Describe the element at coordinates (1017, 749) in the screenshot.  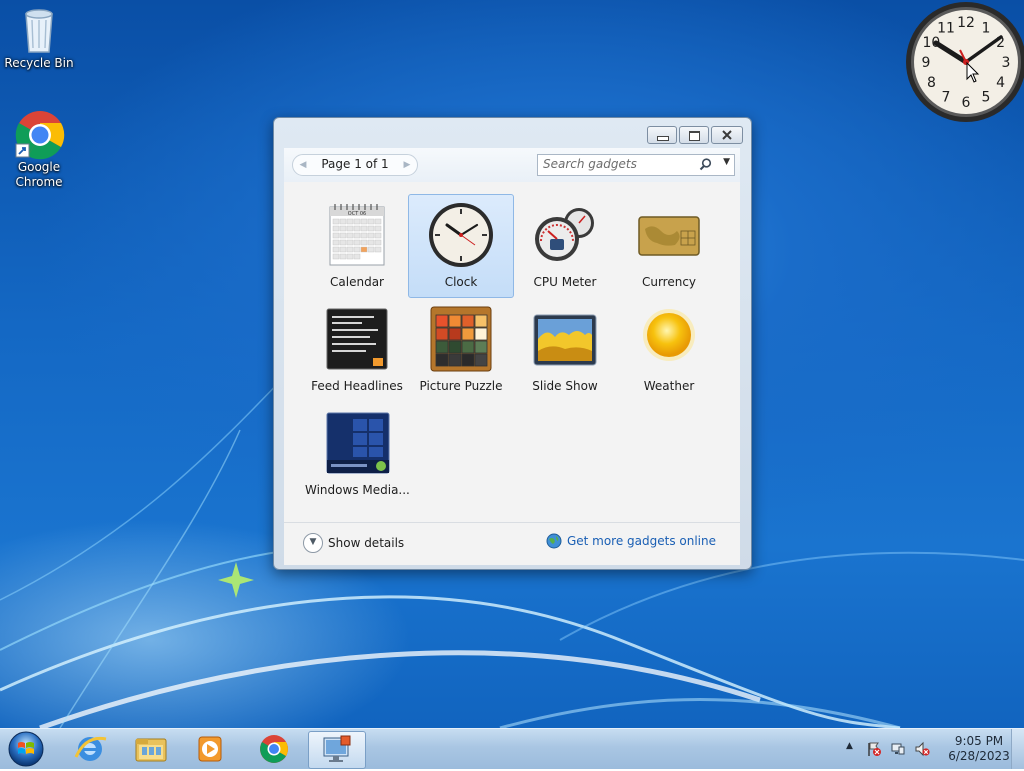
I see `show-desktop-button` at that location.